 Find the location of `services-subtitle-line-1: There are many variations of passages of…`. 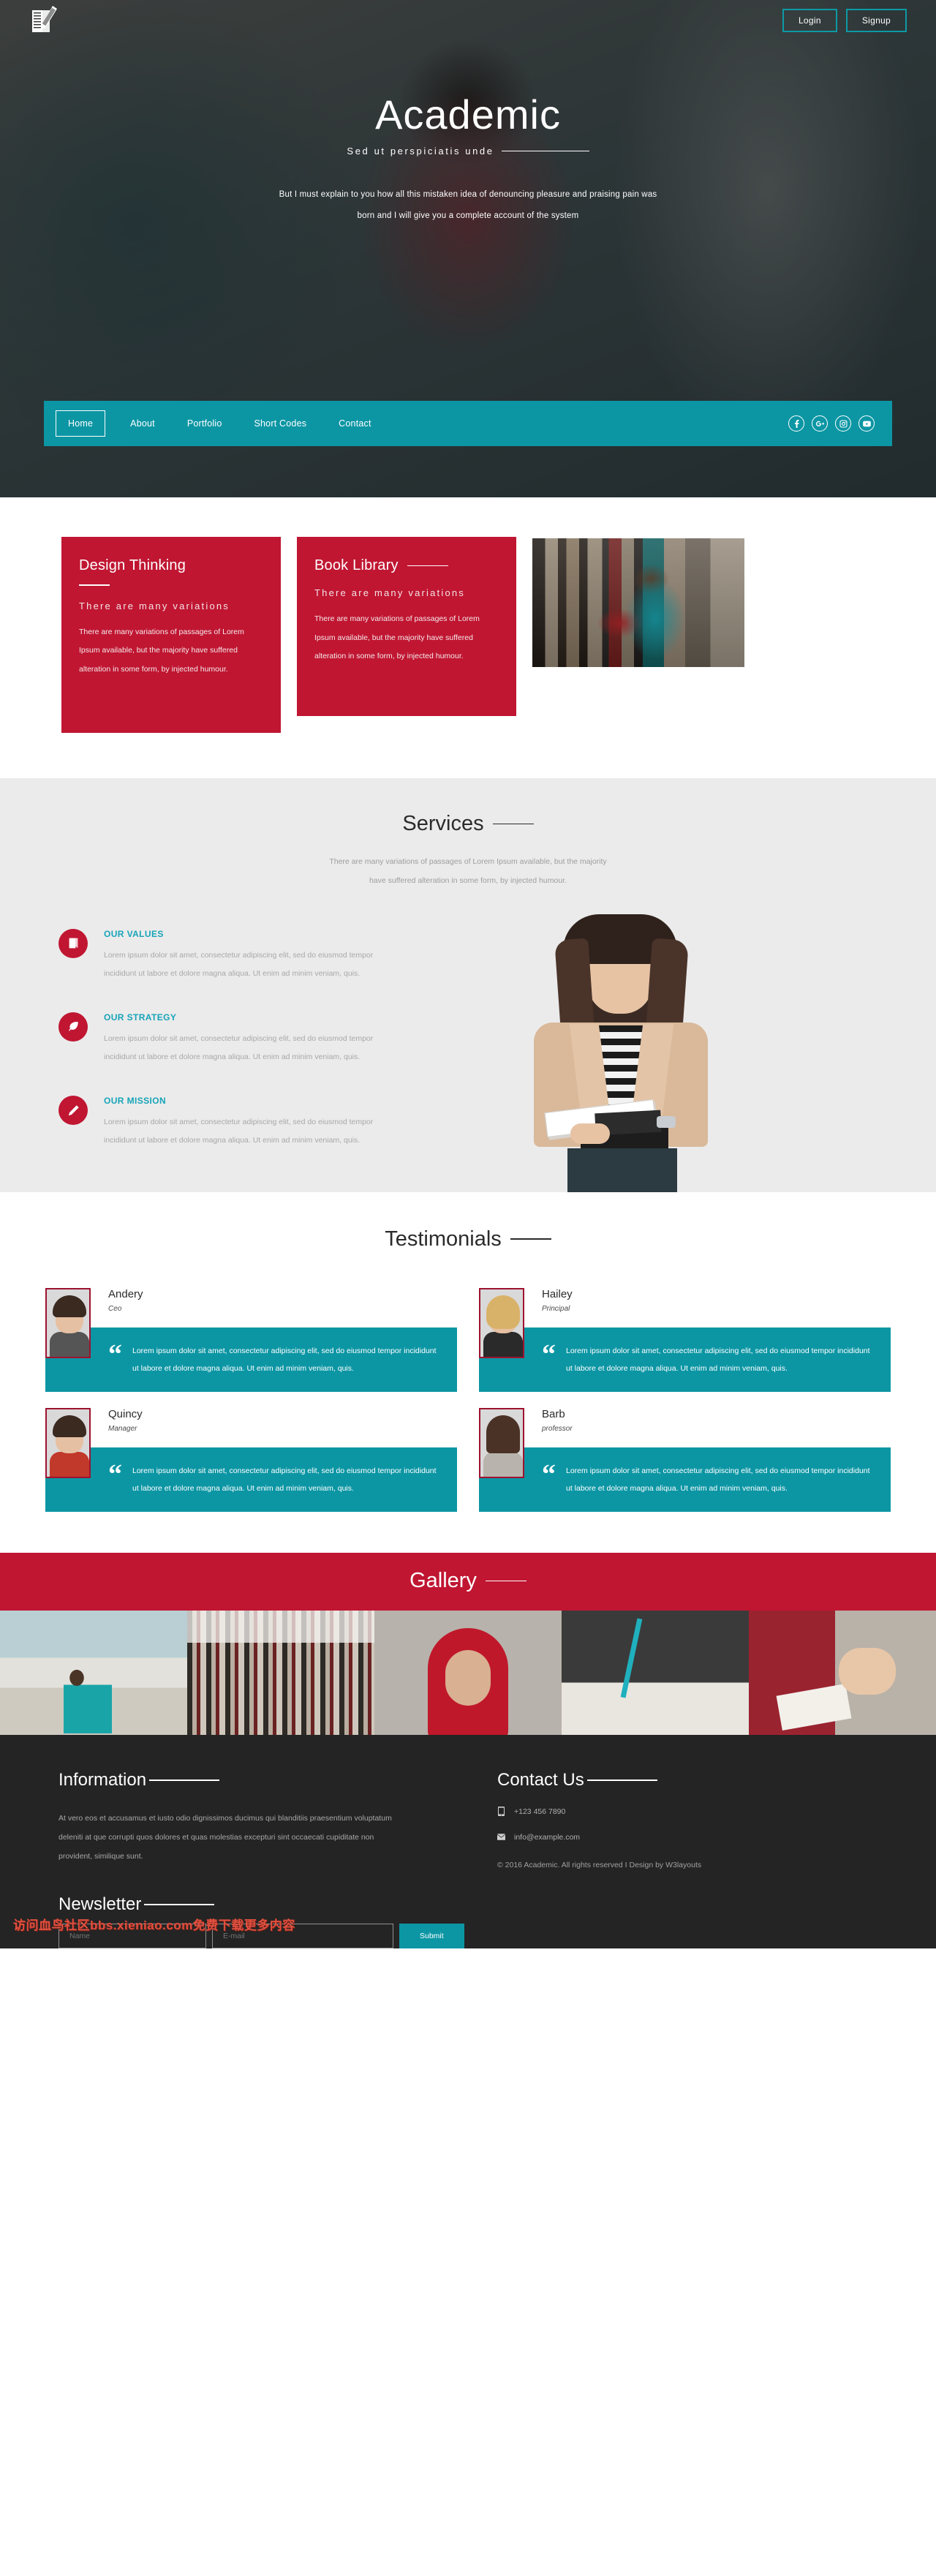

services-subtitle-line-1: There are many variations of passages of… is located at coordinates (468, 861).